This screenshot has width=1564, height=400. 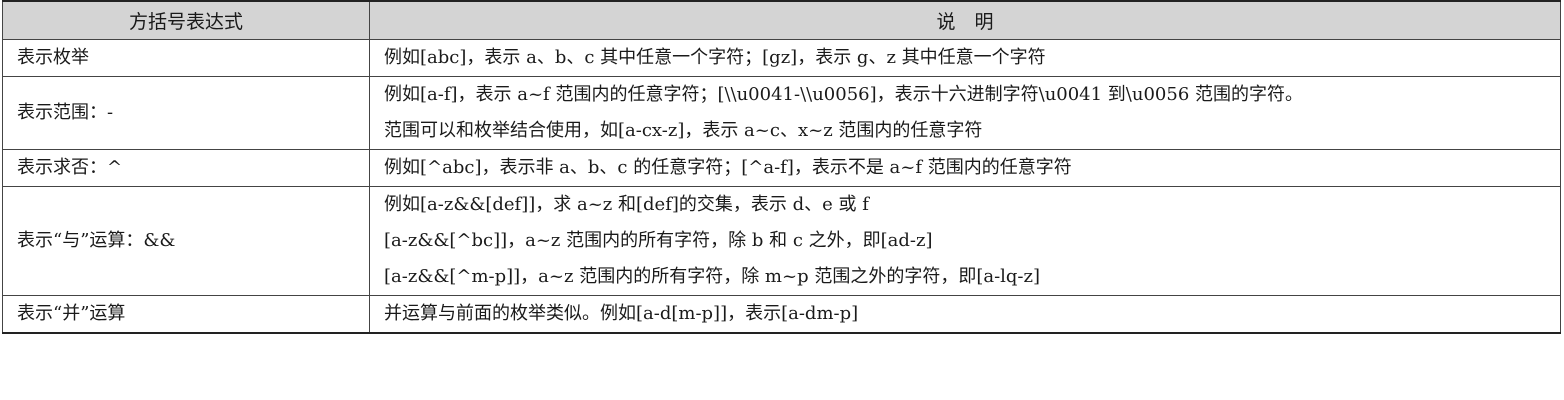 I want to click on row-range-expr: 表示范围：-, so click(x=186, y=113).